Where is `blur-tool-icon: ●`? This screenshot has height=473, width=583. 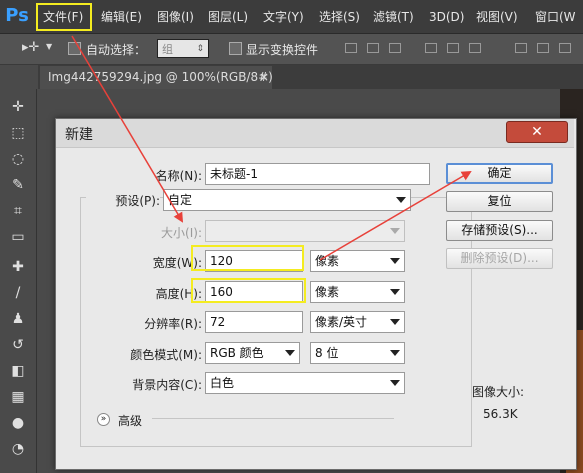 blur-tool-icon: ● is located at coordinates (18, 423).